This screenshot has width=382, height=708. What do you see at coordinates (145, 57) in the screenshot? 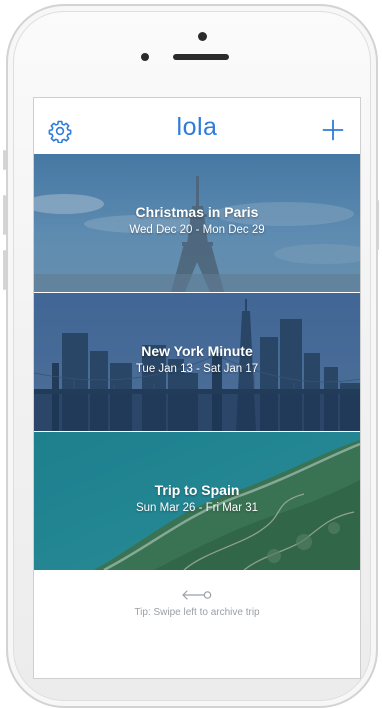
I see `proximity-sensor` at bounding box center [145, 57].